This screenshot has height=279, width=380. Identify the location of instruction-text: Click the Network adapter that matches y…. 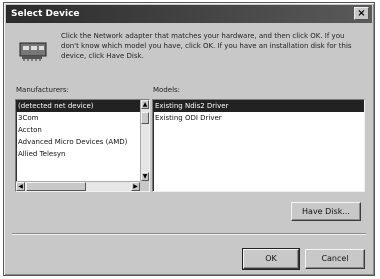
(206, 46).